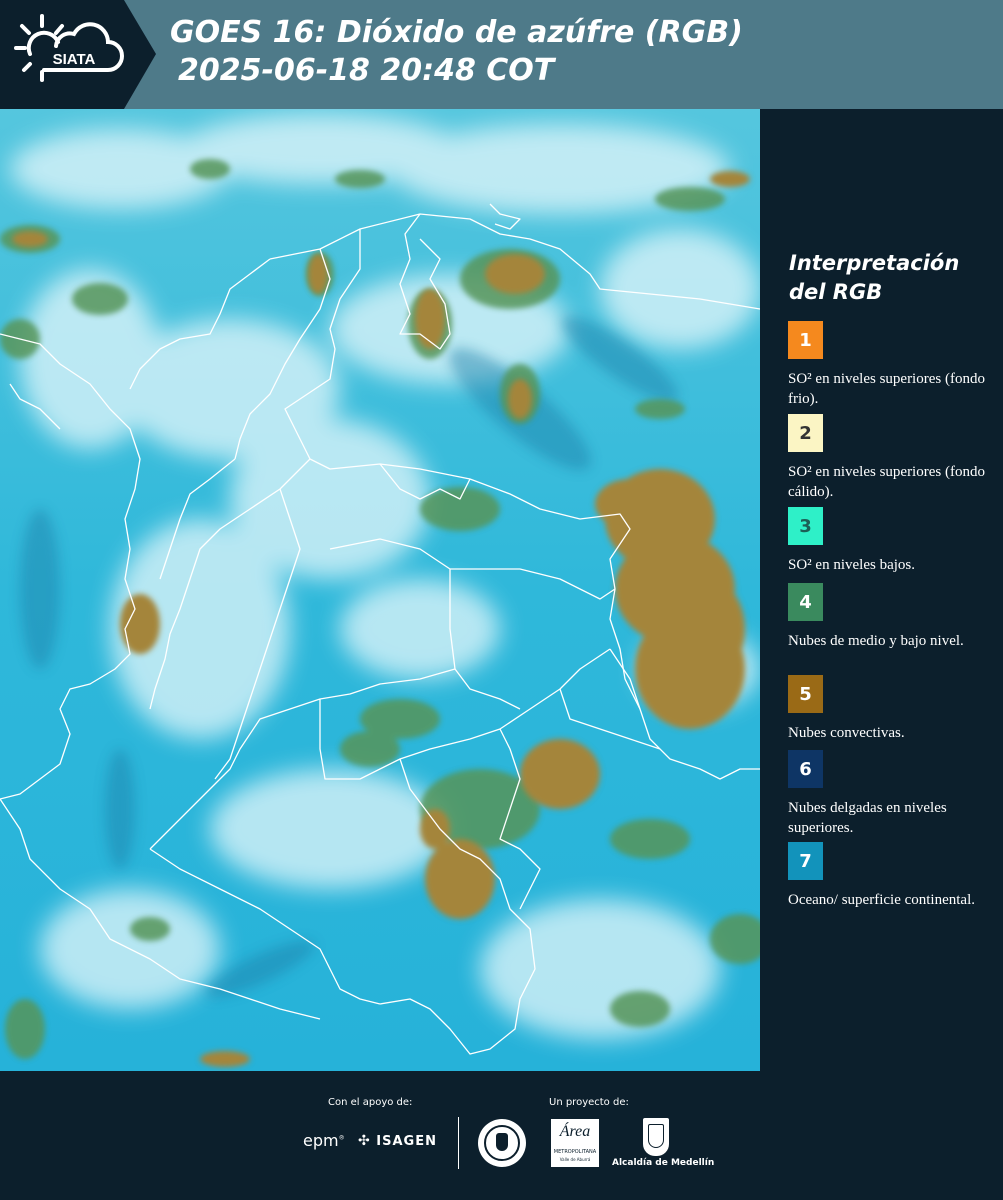 This screenshot has width=1003, height=1200. I want to click on medellin-seal-icon, so click(502, 1143).